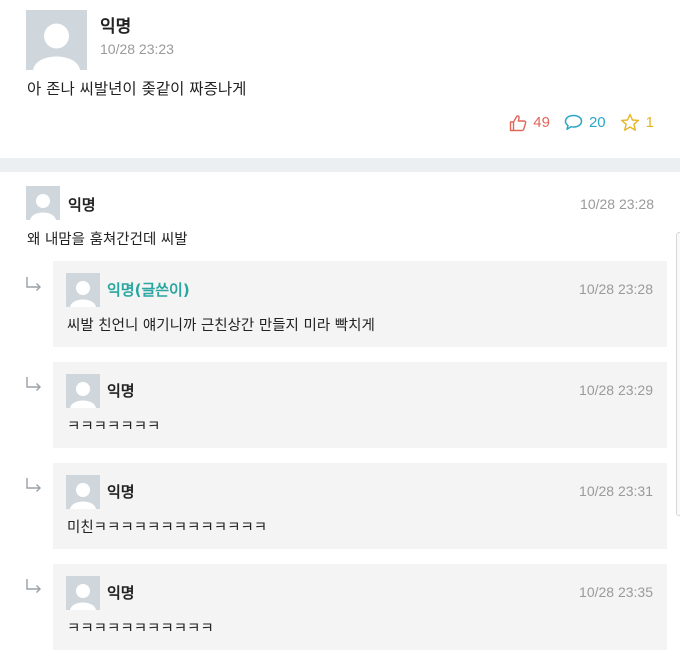 The image size is (680, 660). Describe the element at coordinates (360, 607) in the screenshot. I see `reply-item: 익명 10/28 23:35 ㅋㅋㅋㅋㅋㅋㅋㅋㅋㅋㅋ` at that location.